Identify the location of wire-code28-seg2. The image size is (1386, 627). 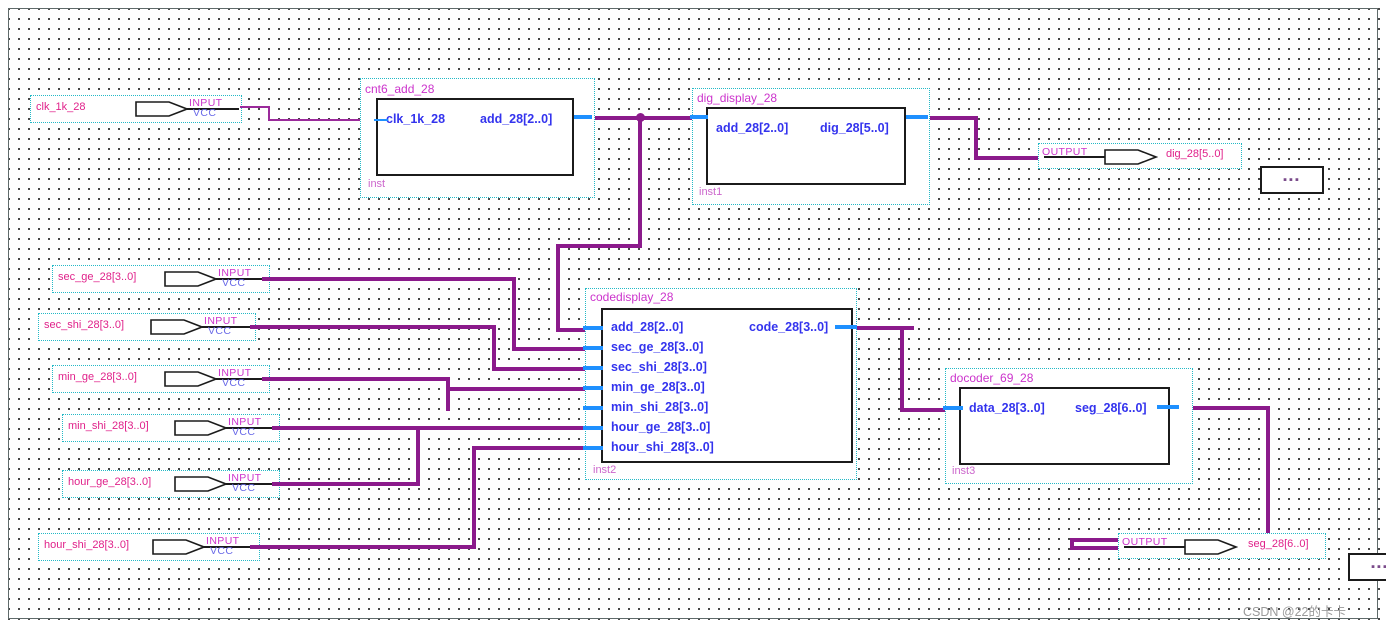
(902, 369).